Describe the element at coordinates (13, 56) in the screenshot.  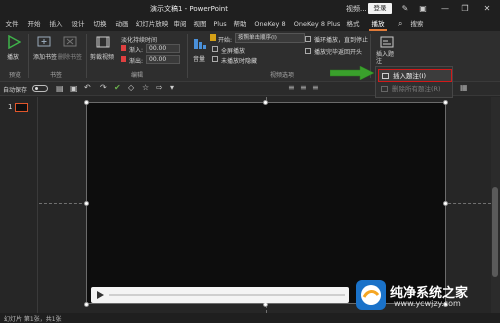
I see `play-label: 播放` at that location.